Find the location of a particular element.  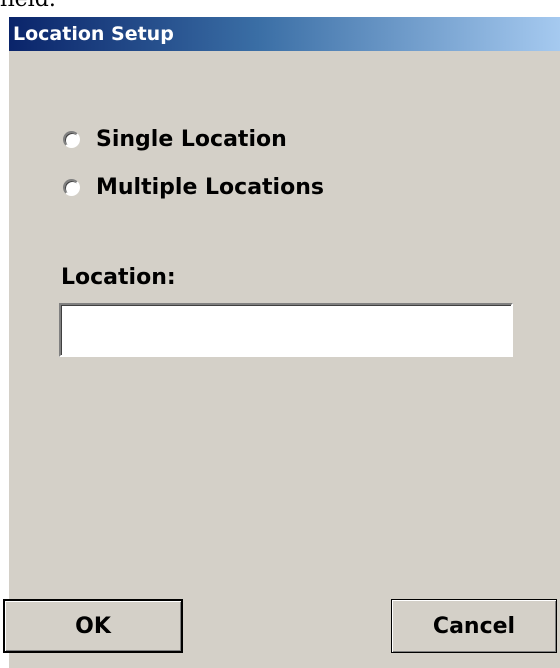

single-location-option: Single Location is located at coordinates (175, 139).